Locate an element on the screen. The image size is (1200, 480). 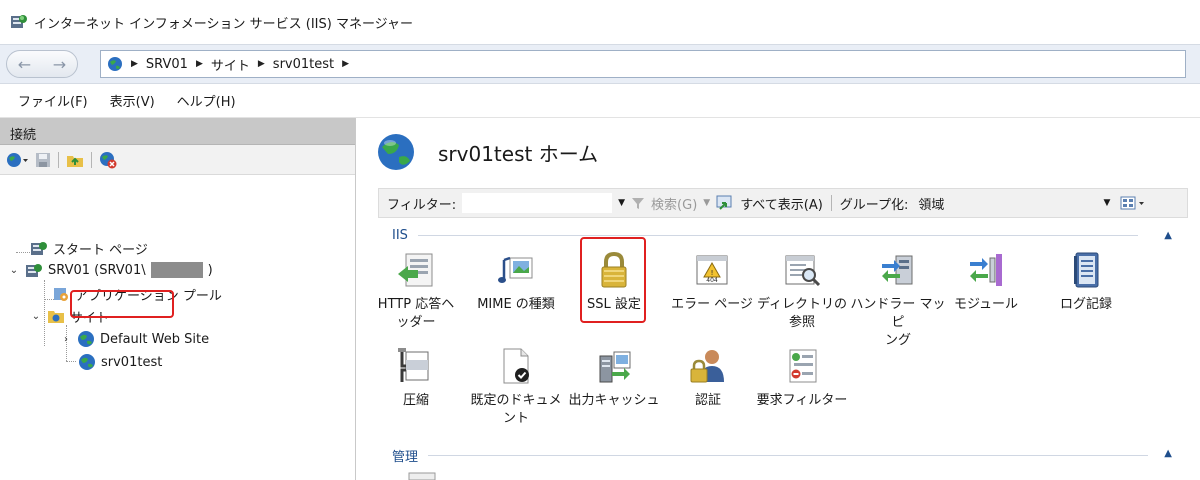
search-button: 検索(G) is located at coordinates (674, 203).